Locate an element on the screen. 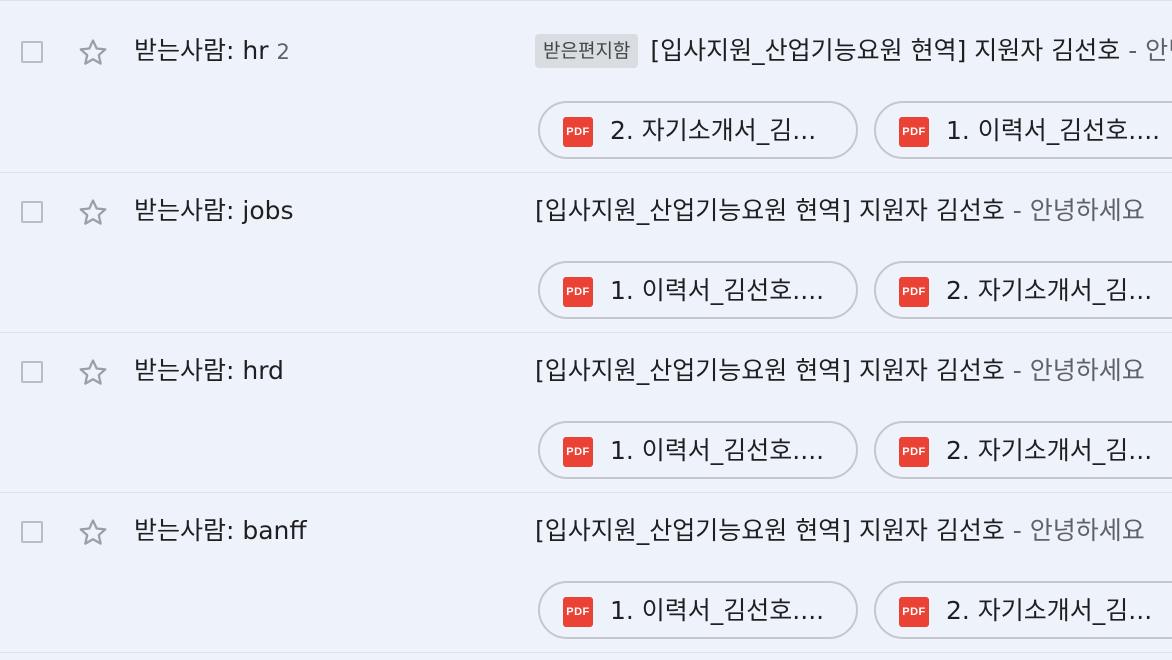 The width and height of the screenshot is (1172, 660). recipient: 받는사람: hrd is located at coordinates (209, 371).